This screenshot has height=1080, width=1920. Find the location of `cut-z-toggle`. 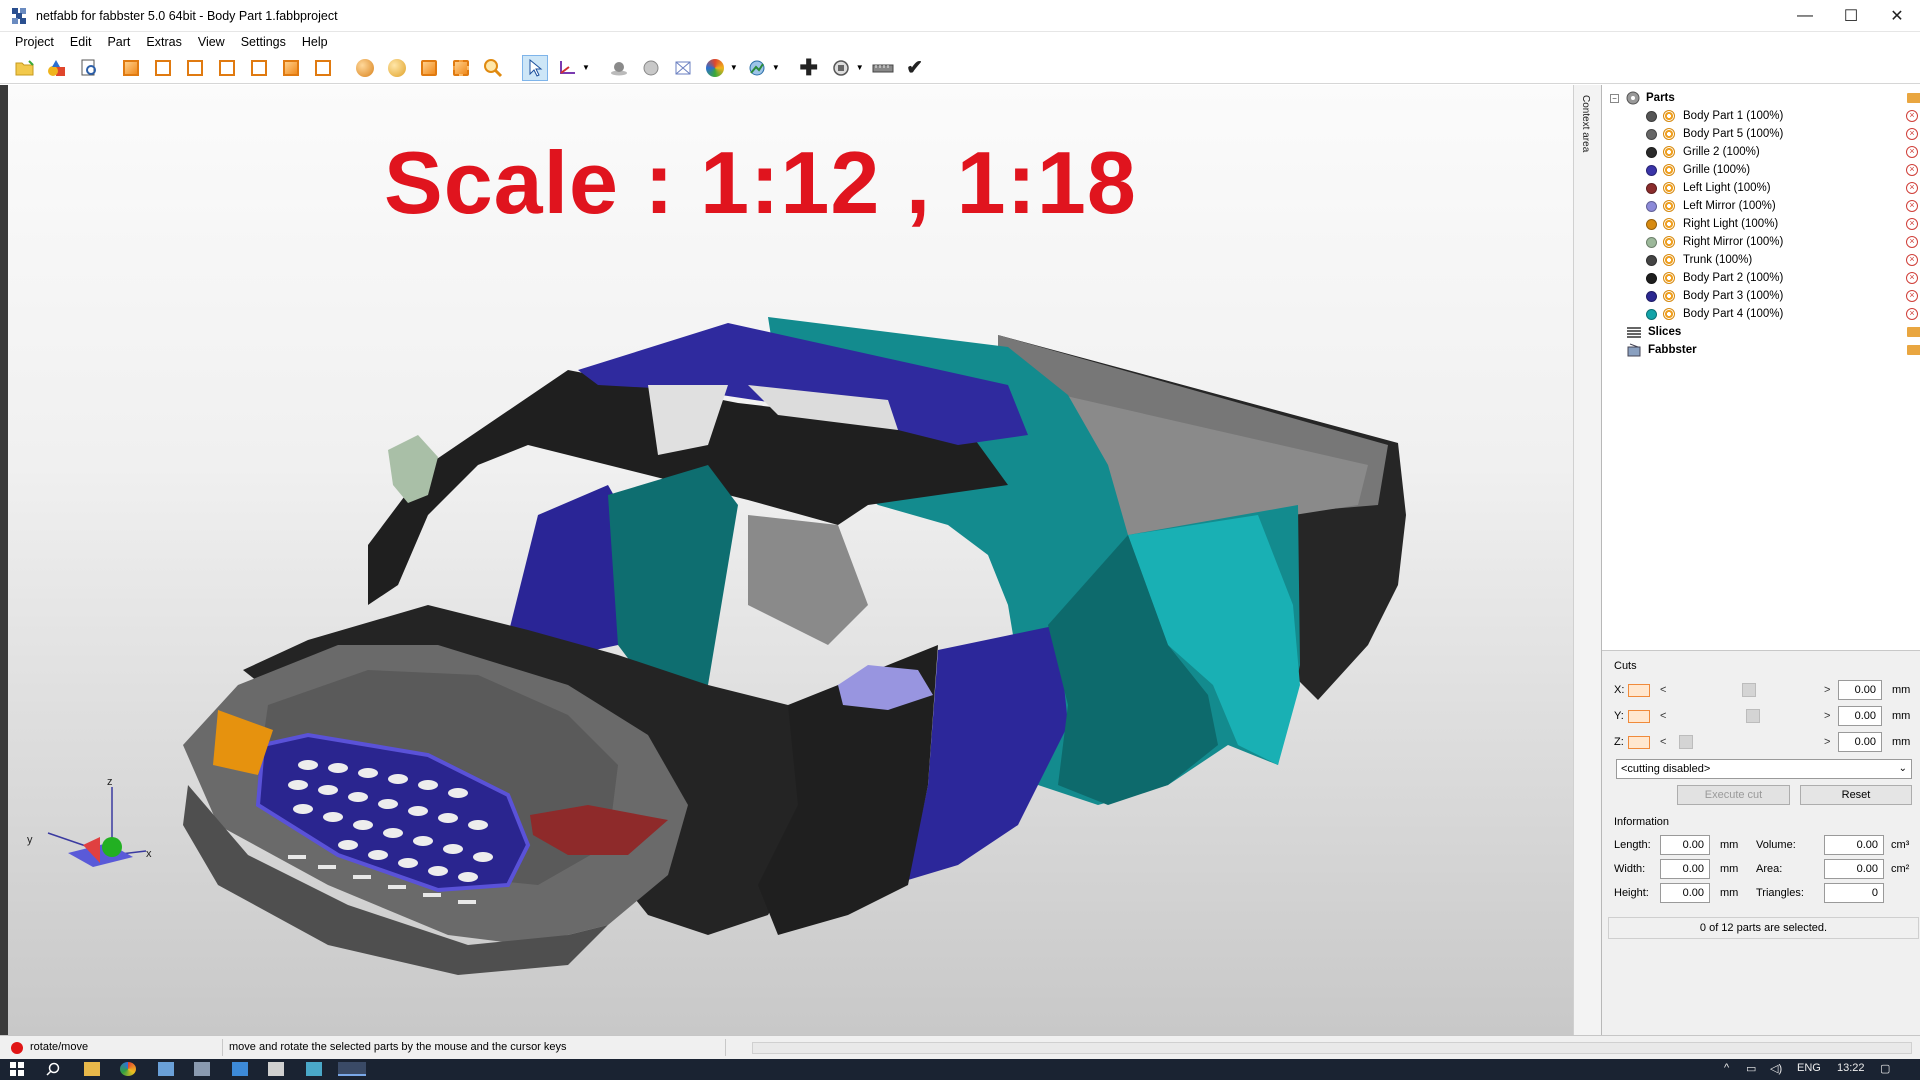

cut-z-toggle is located at coordinates (1639, 742).